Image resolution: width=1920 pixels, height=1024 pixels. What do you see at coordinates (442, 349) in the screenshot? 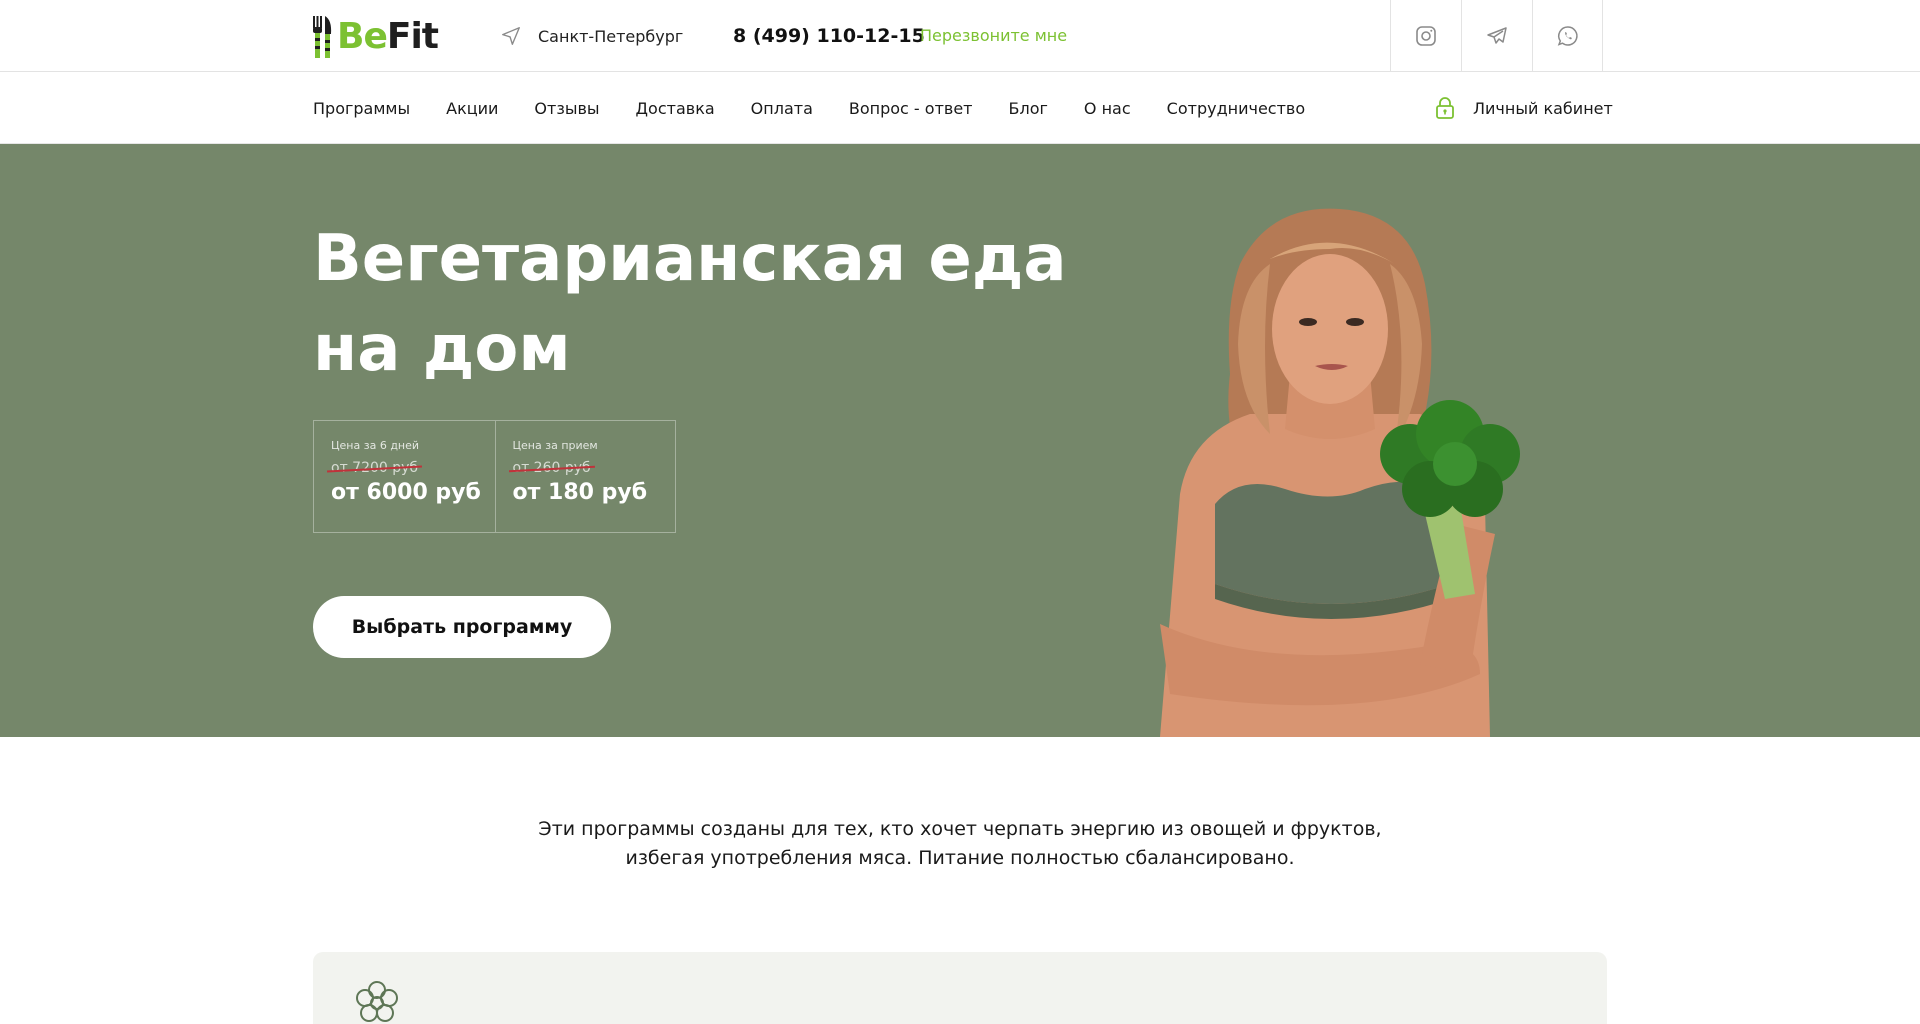
I see `hero-title-line2: на дом` at bounding box center [442, 349].